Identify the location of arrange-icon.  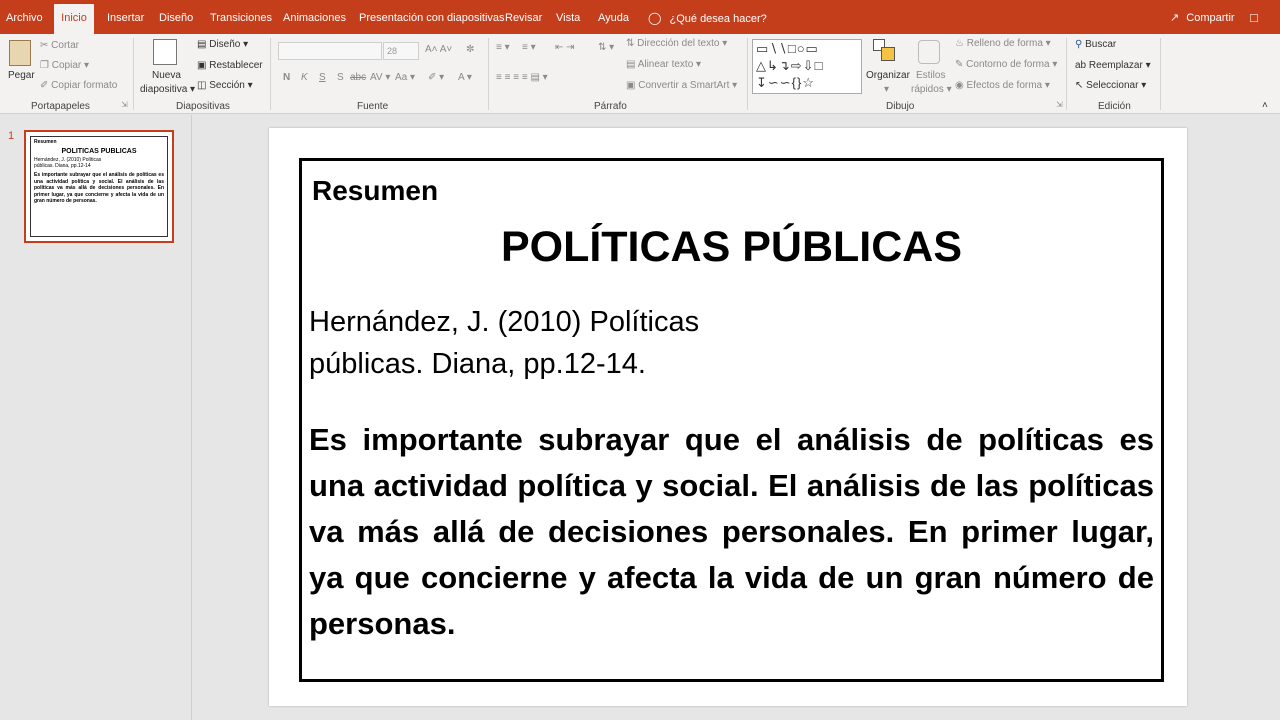
(885, 52).